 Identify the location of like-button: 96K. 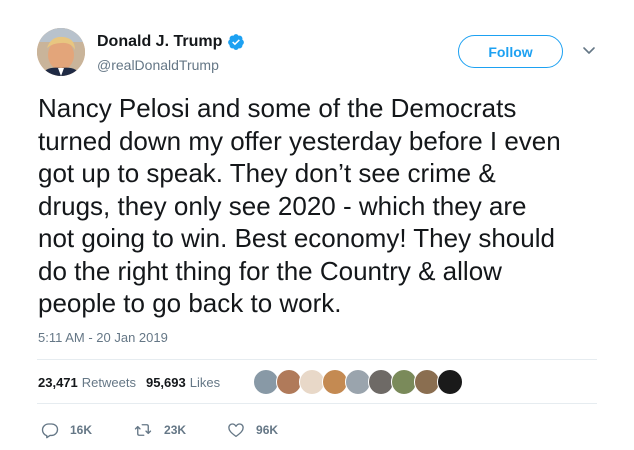
(252, 430).